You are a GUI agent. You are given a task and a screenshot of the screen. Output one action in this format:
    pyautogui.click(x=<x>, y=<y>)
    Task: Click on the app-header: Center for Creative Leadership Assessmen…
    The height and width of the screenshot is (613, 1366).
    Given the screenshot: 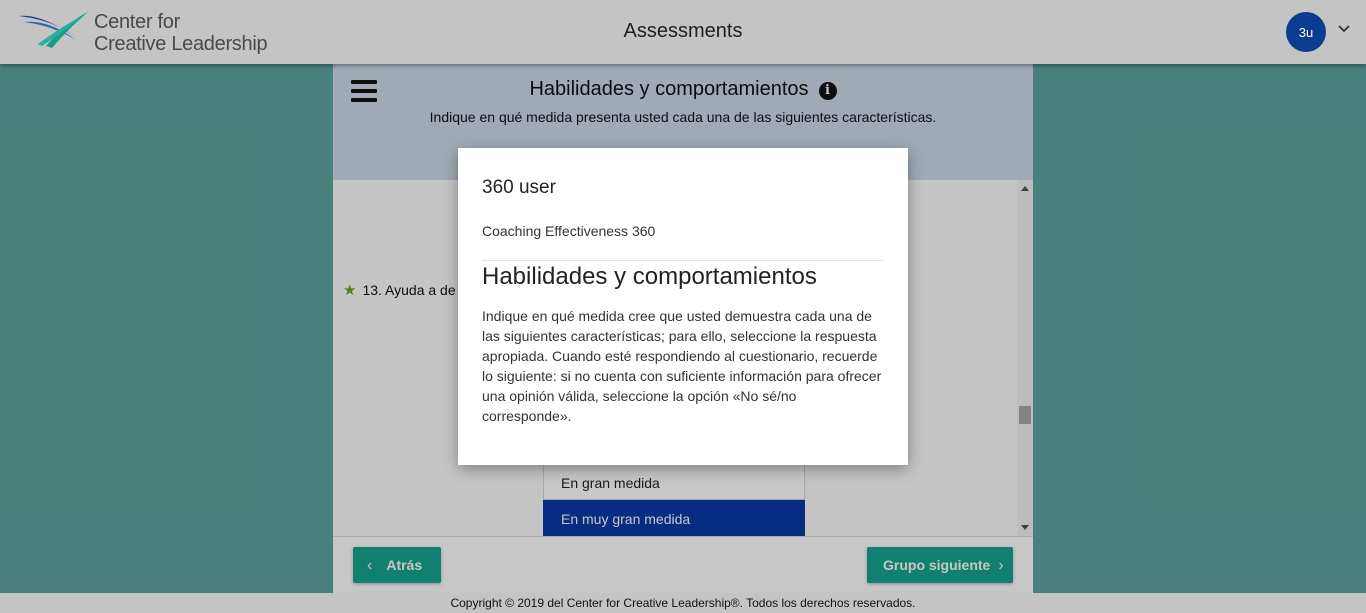 What is the action you would take?
    pyautogui.click(x=683, y=32)
    